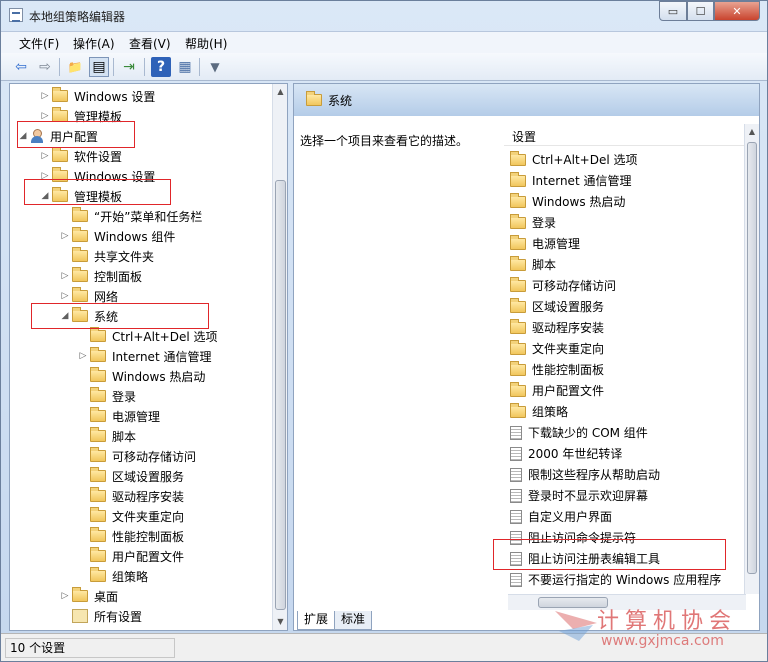 This screenshot has height=662, width=768. Describe the element at coordinates (573, 537) in the screenshot. I see `list-item: 阻止访问命令提示符` at that location.